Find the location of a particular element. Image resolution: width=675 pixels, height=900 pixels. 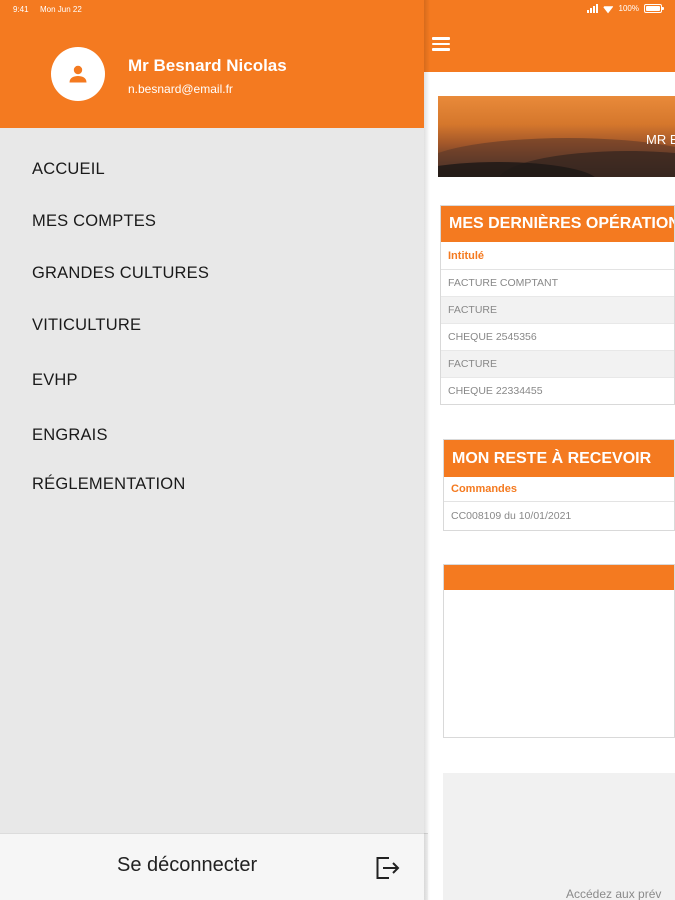

logout-button: Se déconnecter is located at coordinates (187, 865).